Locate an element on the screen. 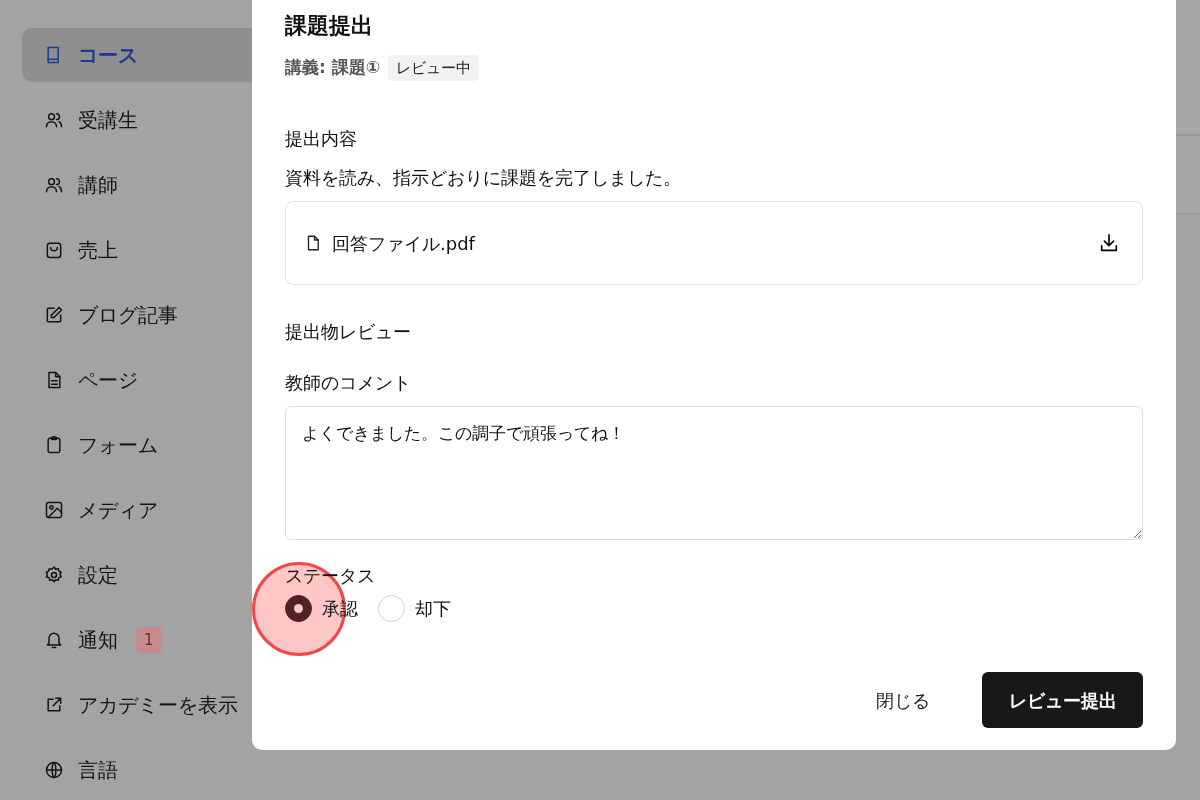 The width and height of the screenshot is (1200, 800). sidebar-item: アカデミーを表示 is located at coordinates (141, 705).